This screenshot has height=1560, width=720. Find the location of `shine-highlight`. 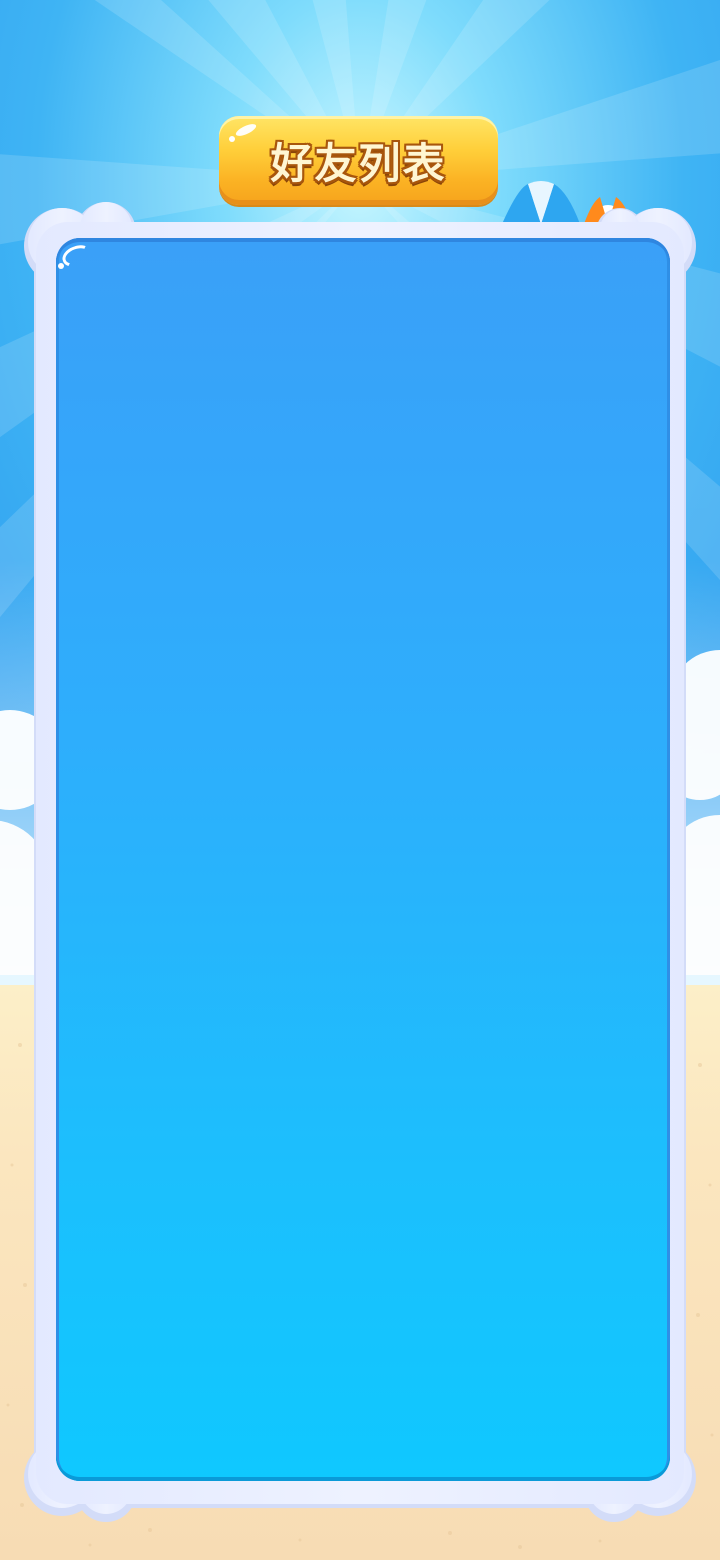

shine-highlight is located at coordinates (77, 256).